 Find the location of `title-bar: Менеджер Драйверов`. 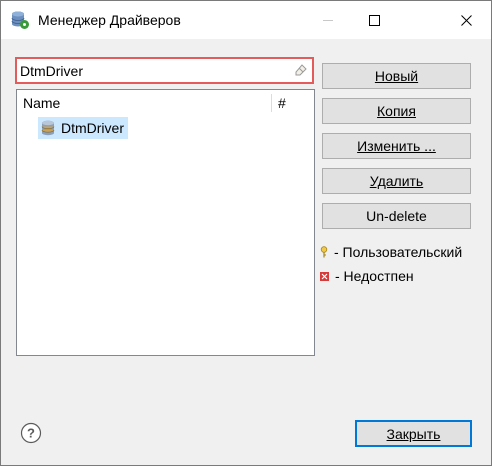

title-bar: Менеджер Драйверов is located at coordinates (246, 20).